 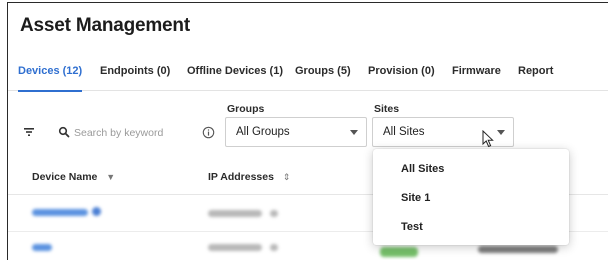 I want to click on sites-option-test: Test, so click(x=471, y=227).